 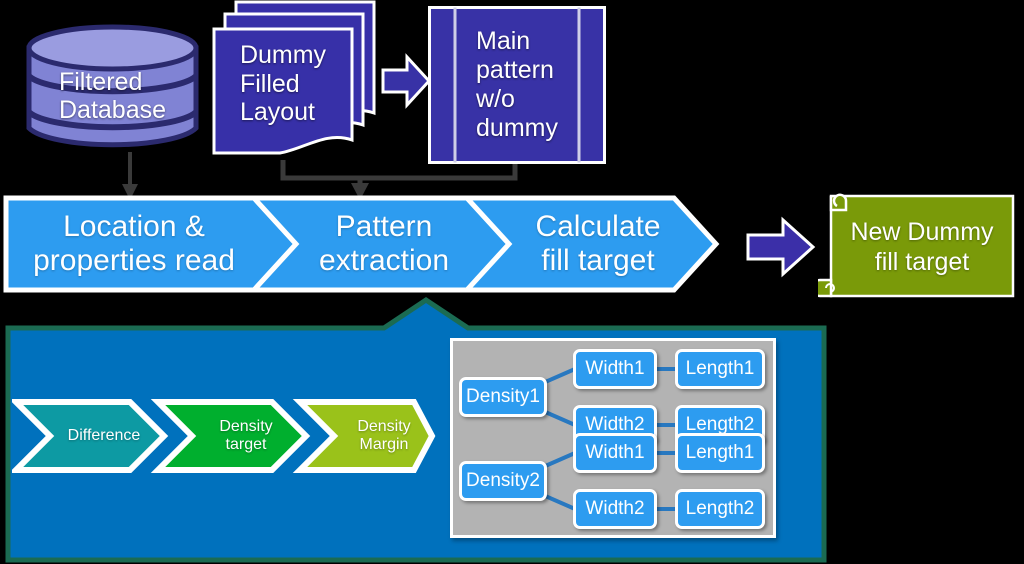 What do you see at coordinates (495, 99) in the screenshot?
I see `mainpattern-line3: w/o` at bounding box center [495, 99].